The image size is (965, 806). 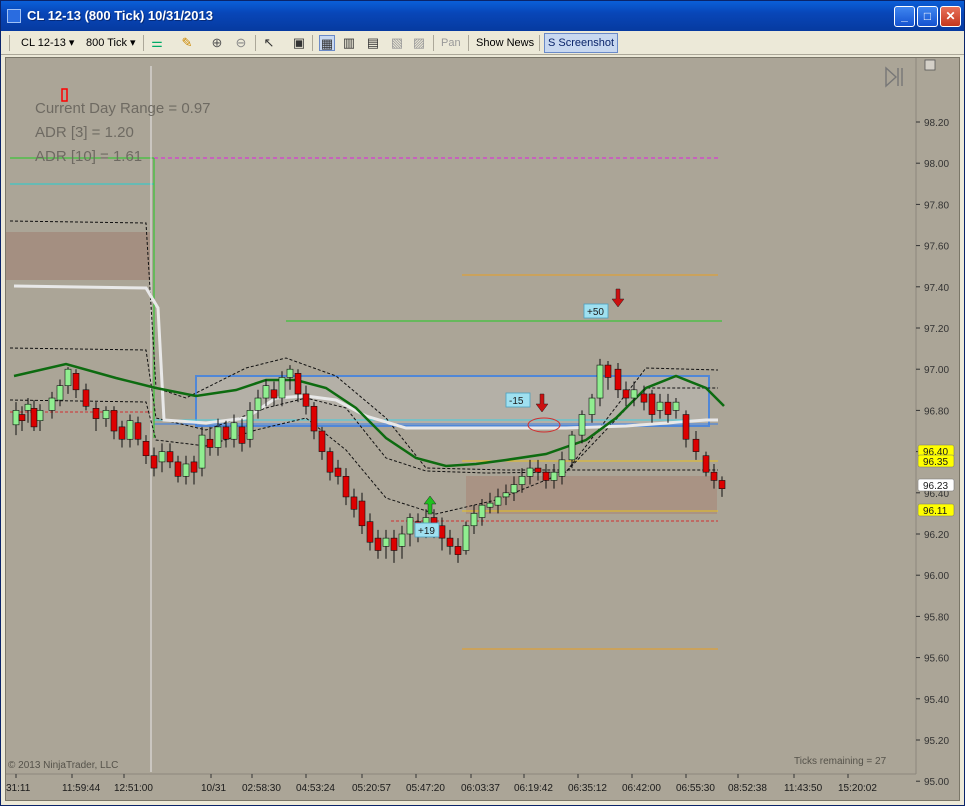 What do you see at coordinates (14, 16) in the screenshot?
I see `app-icon` at bounding box center [14, 16].